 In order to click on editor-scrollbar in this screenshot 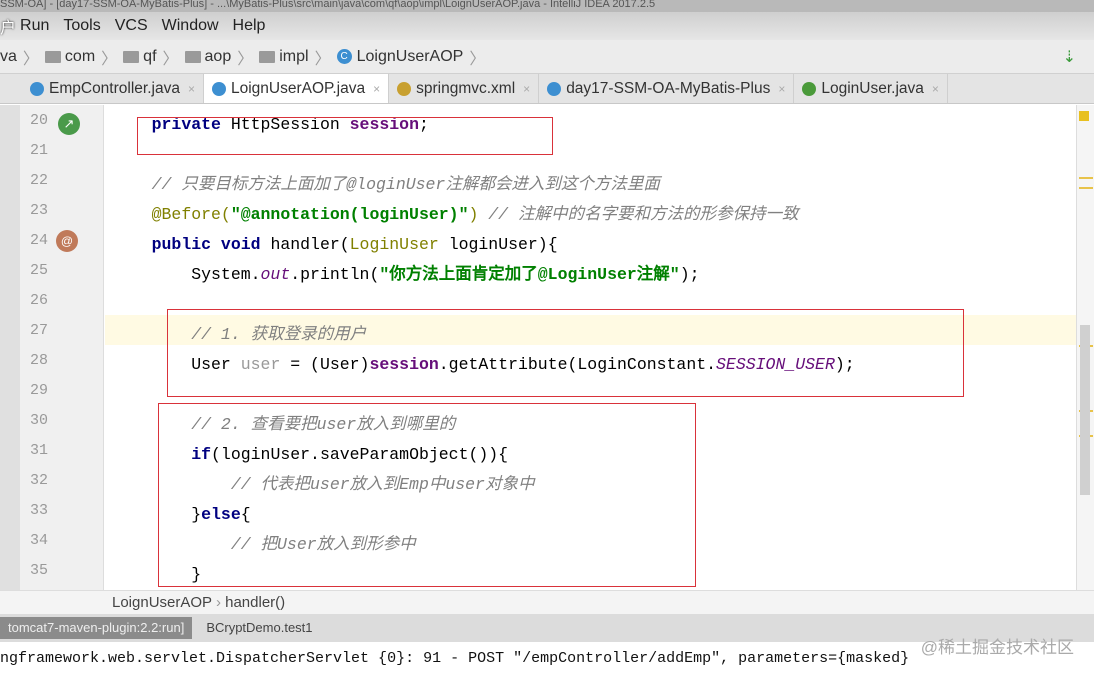, I will do `click(1085, 347)`.